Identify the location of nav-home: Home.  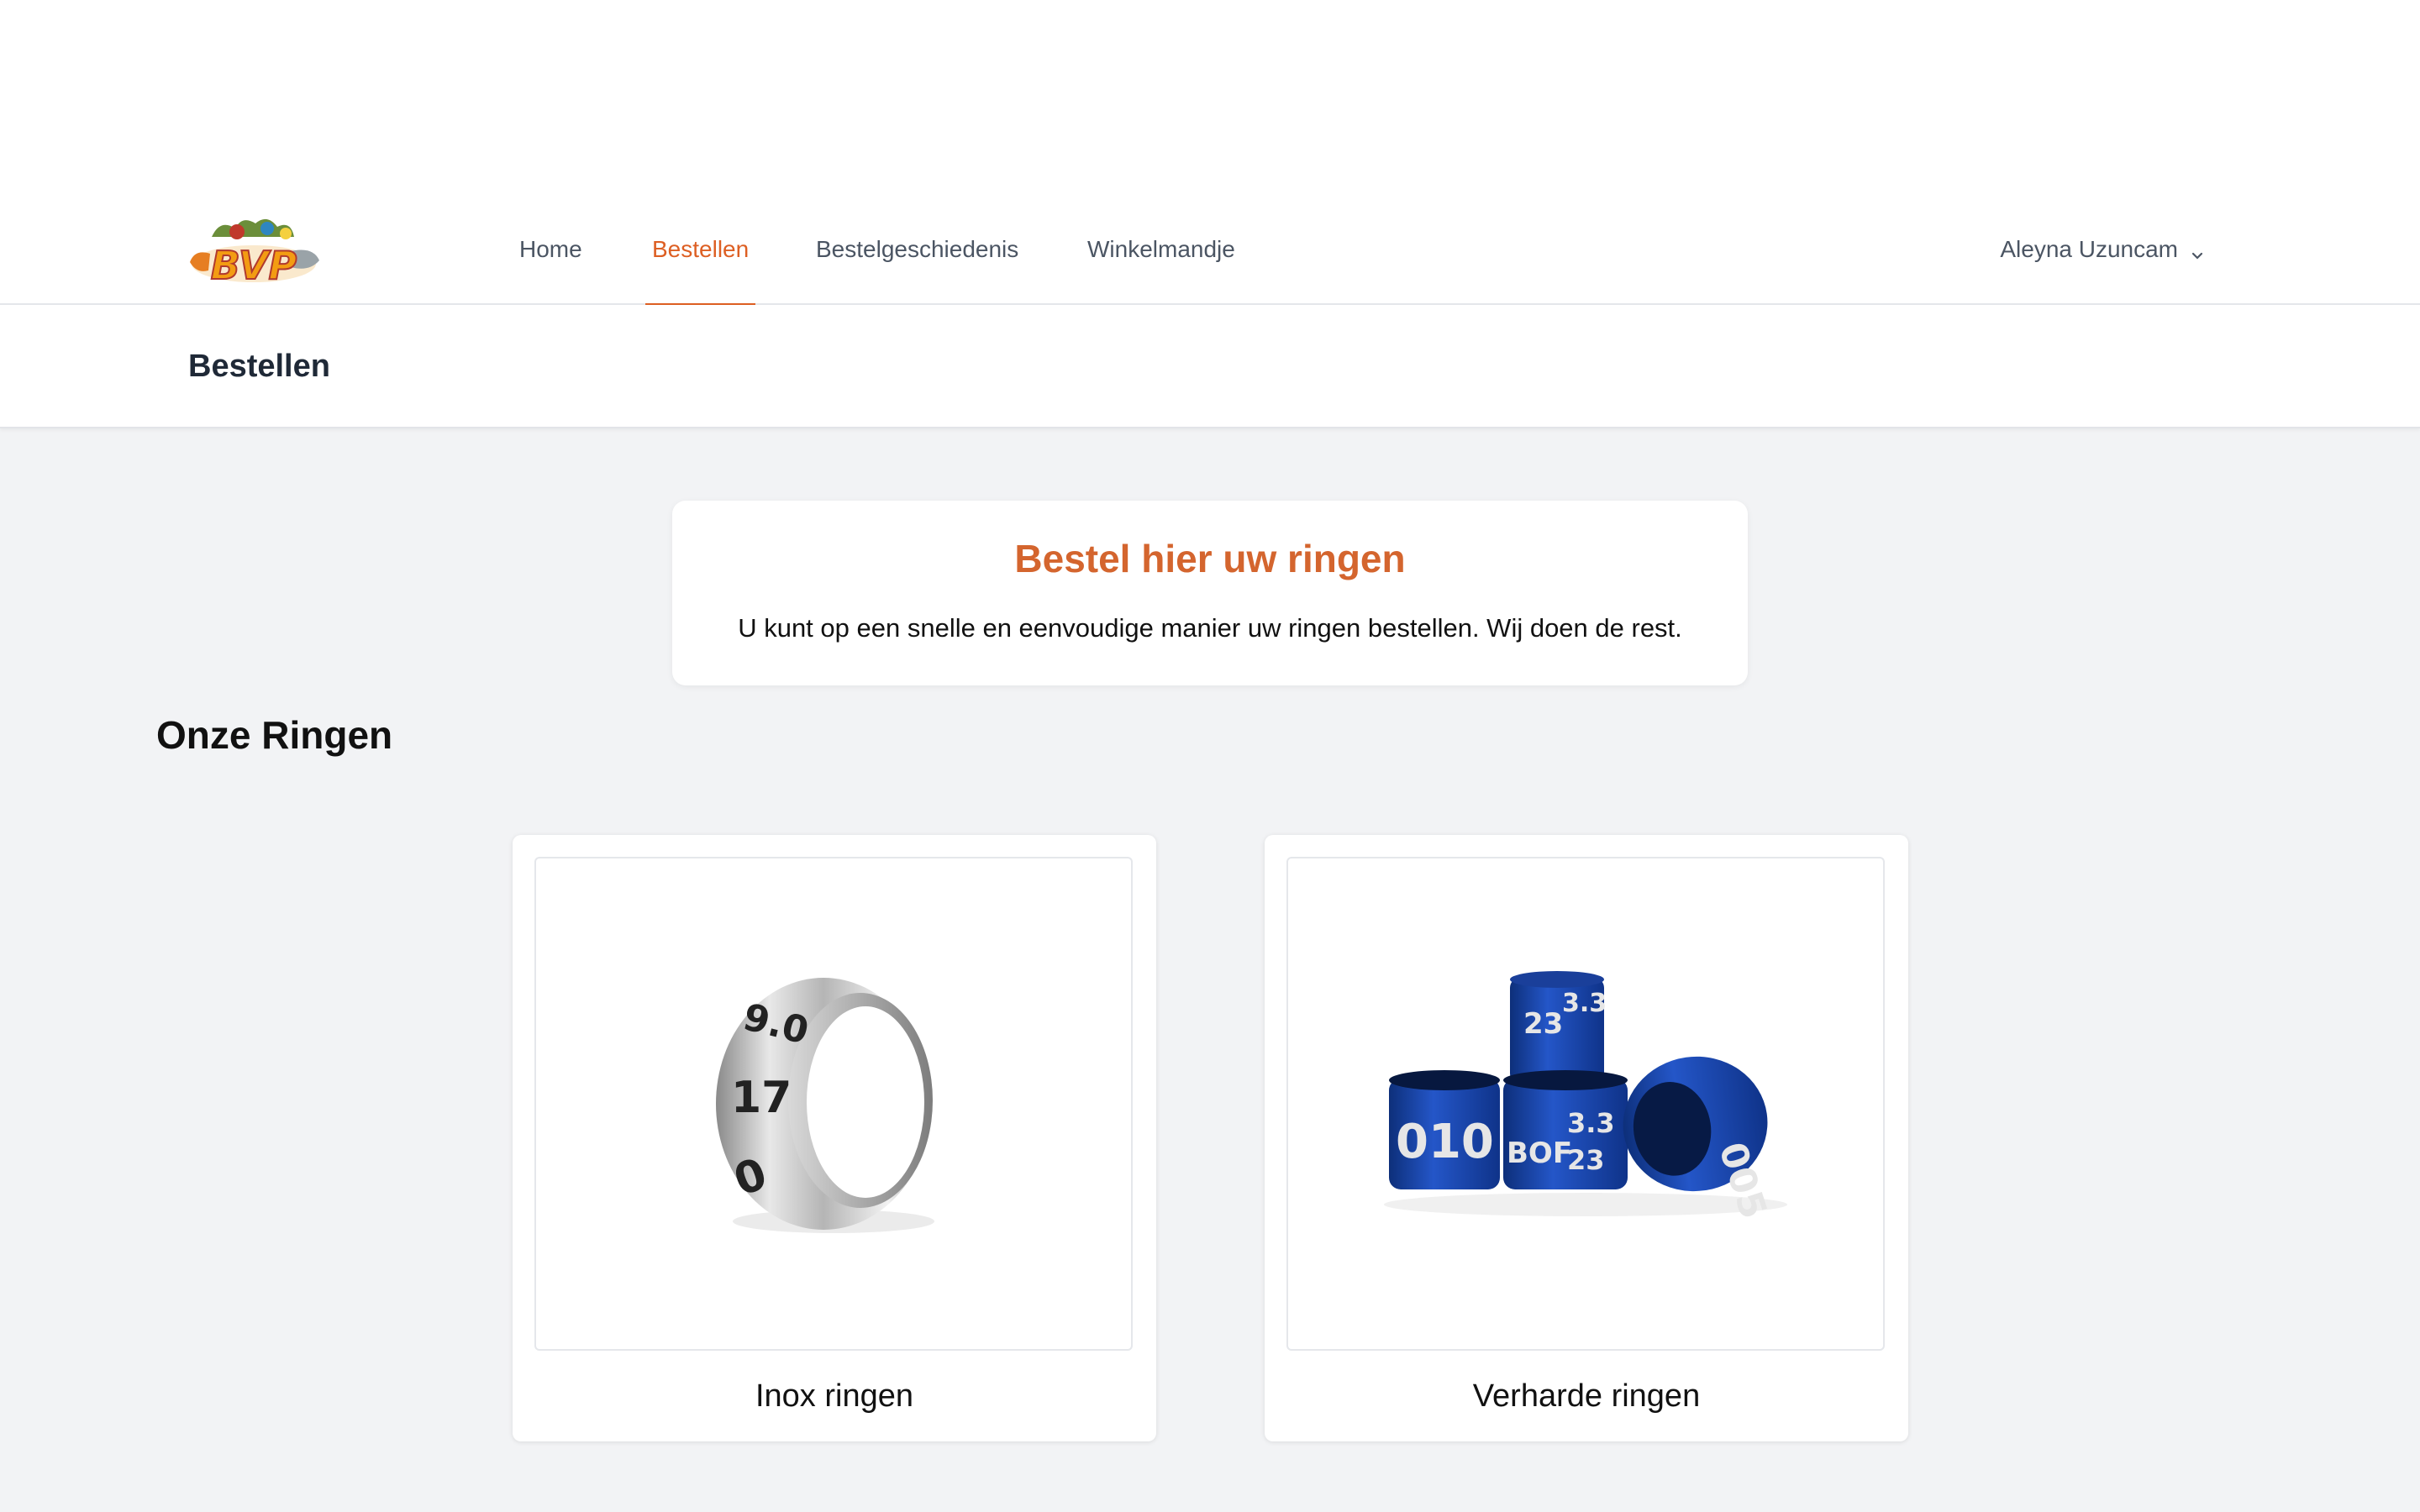
(551, 249).